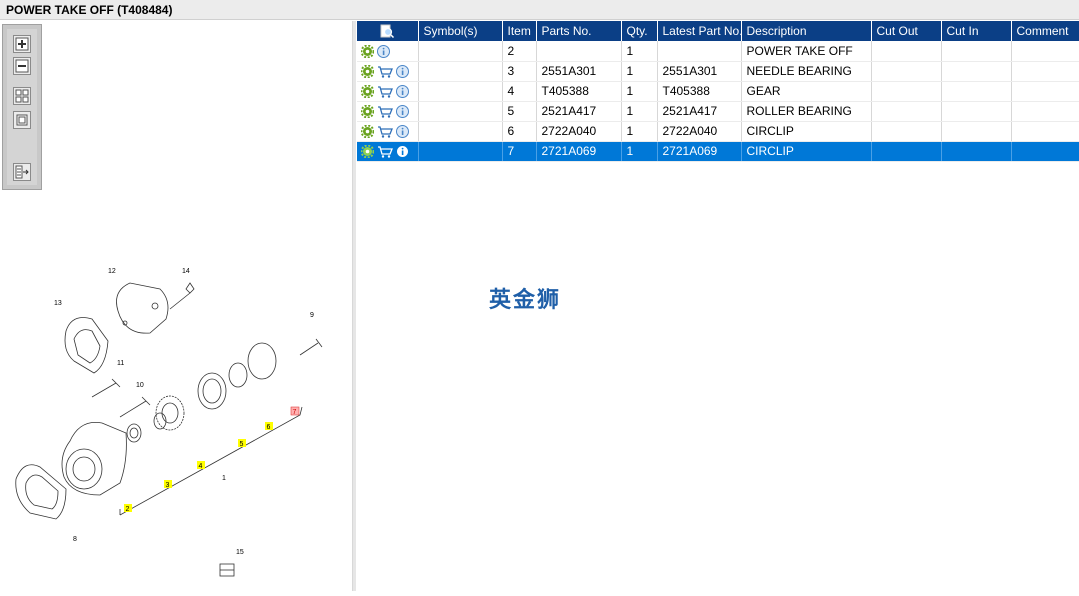 The image size is (1079, 596). Describe the element at coordinates (312, 315) in the screenshot. I see `callout-9: 9` at that location.